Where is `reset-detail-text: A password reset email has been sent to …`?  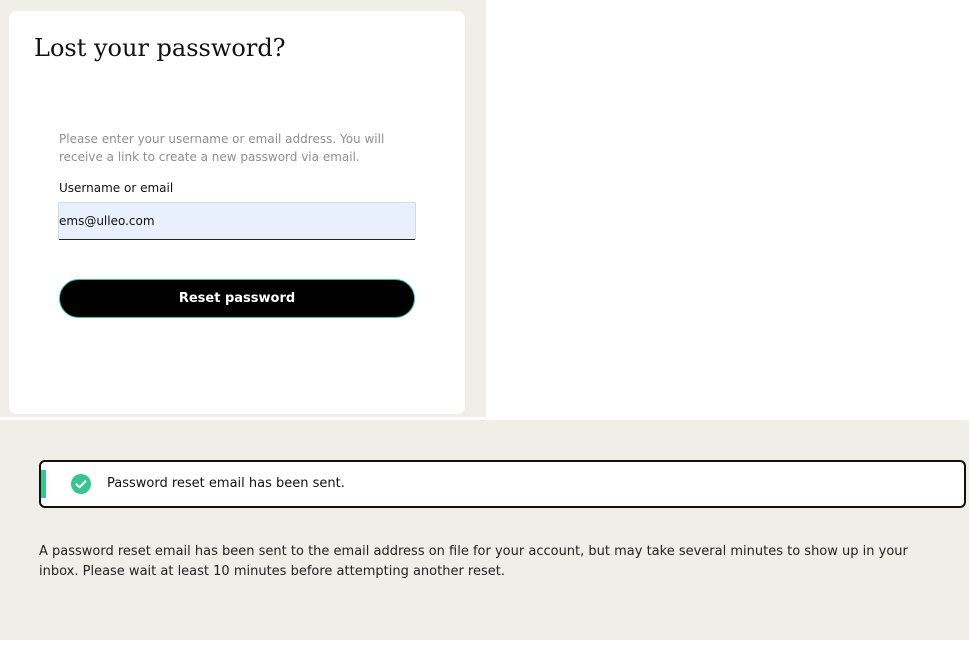 reset-detail-text: A password reset email has been sent to … is located at coordinates (473, 561).